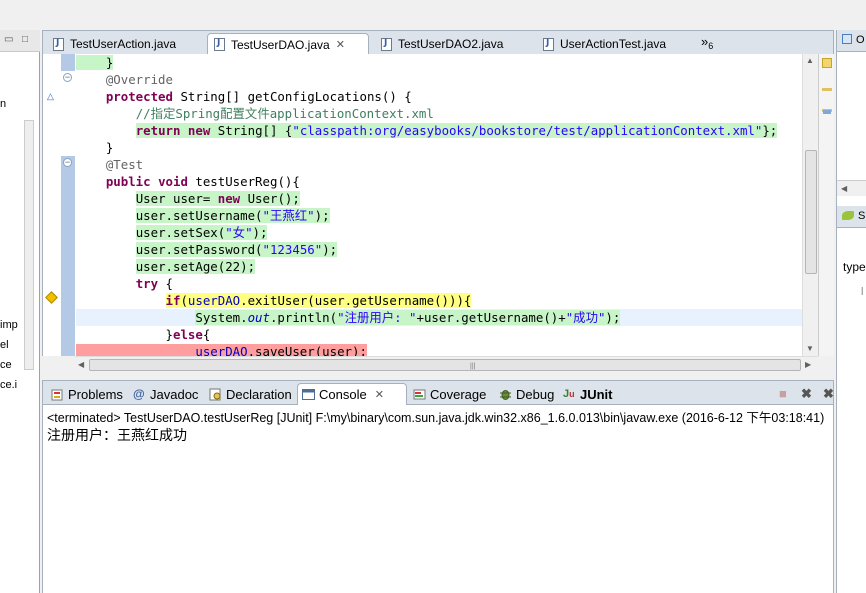 The image size is (866, 593). I want to click on maximize-icon: □, so click(25, 39).